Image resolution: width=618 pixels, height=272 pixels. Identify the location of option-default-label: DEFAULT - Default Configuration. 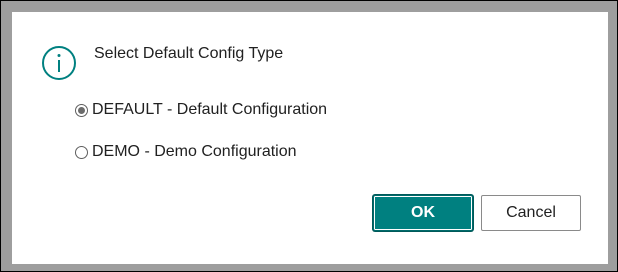
(209, 110).